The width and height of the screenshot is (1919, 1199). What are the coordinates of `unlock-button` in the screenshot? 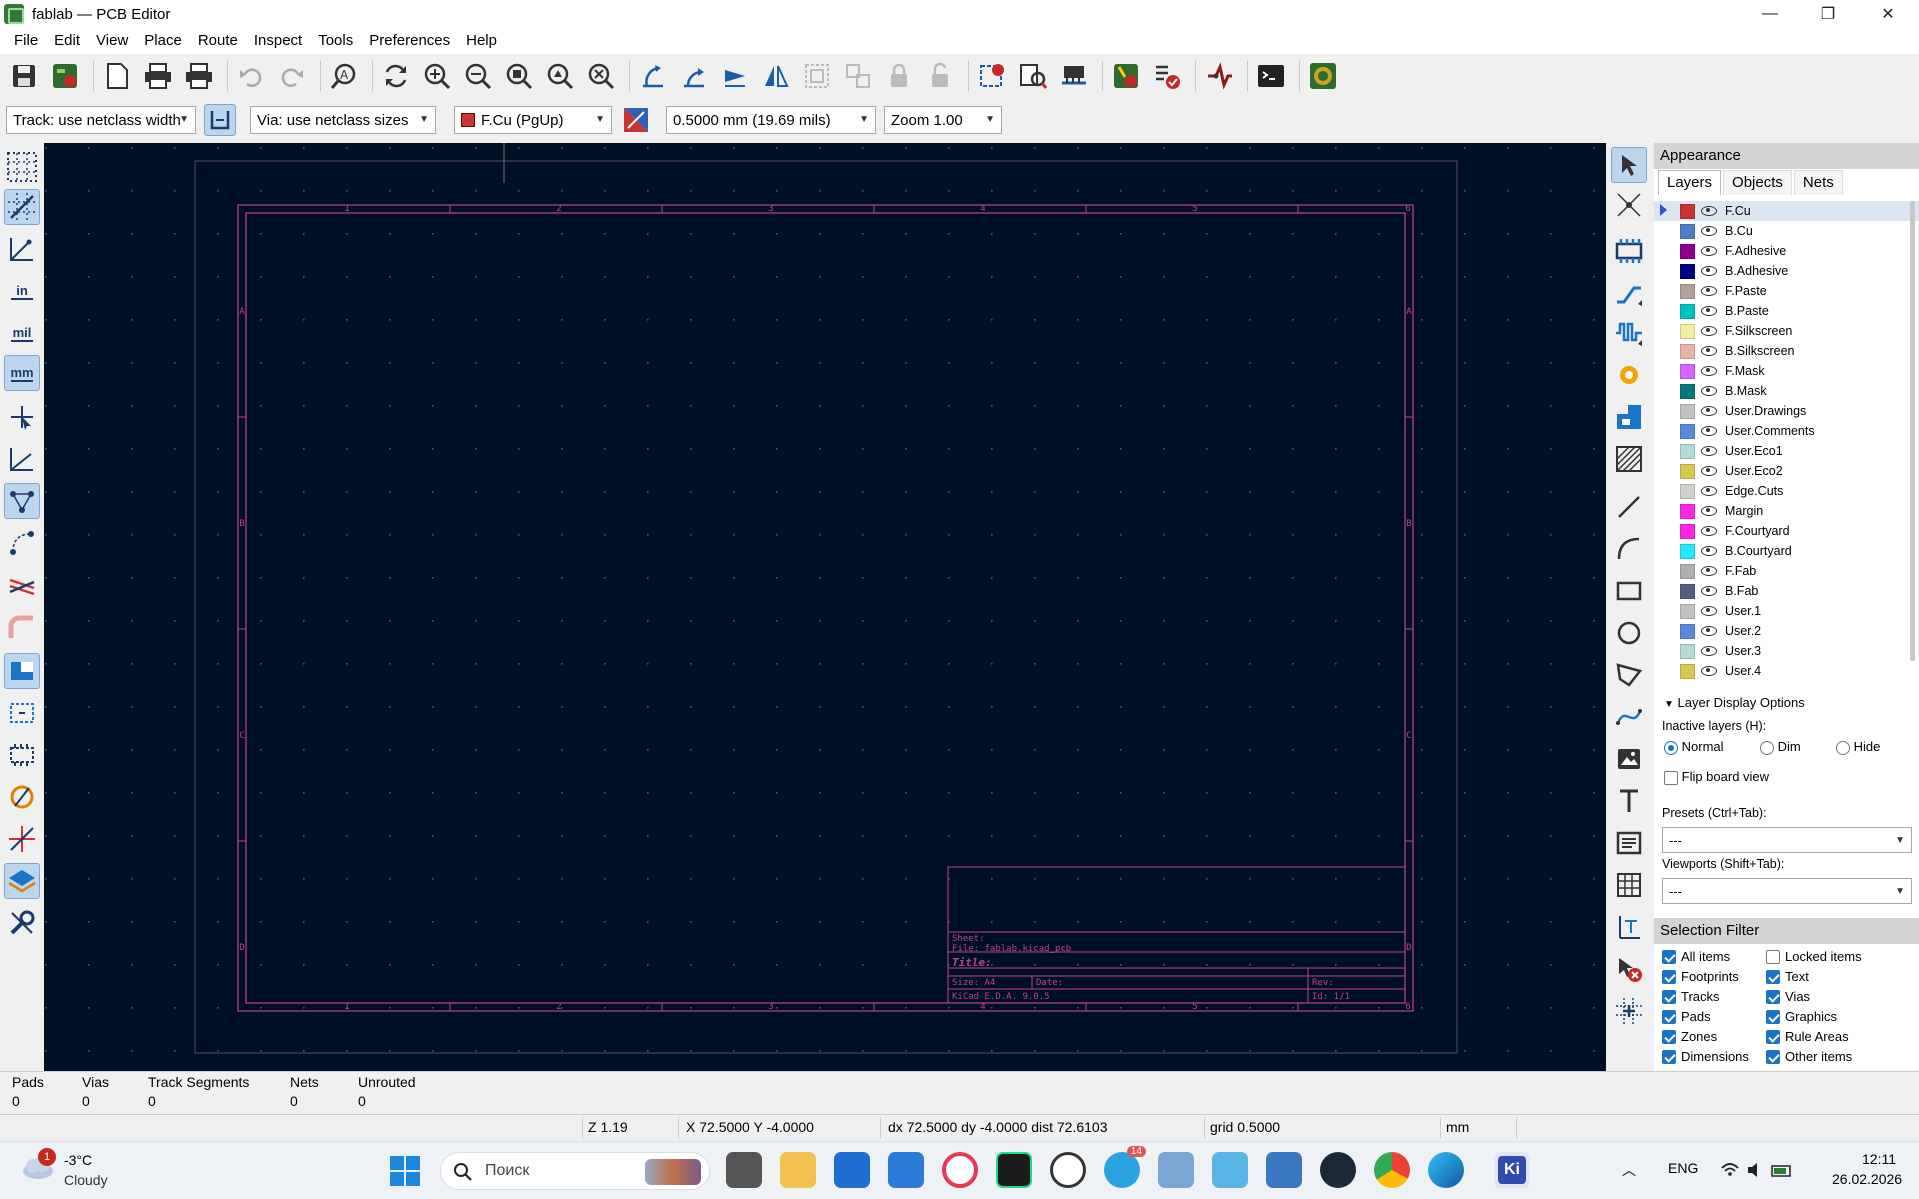 It's located at (940, 76).